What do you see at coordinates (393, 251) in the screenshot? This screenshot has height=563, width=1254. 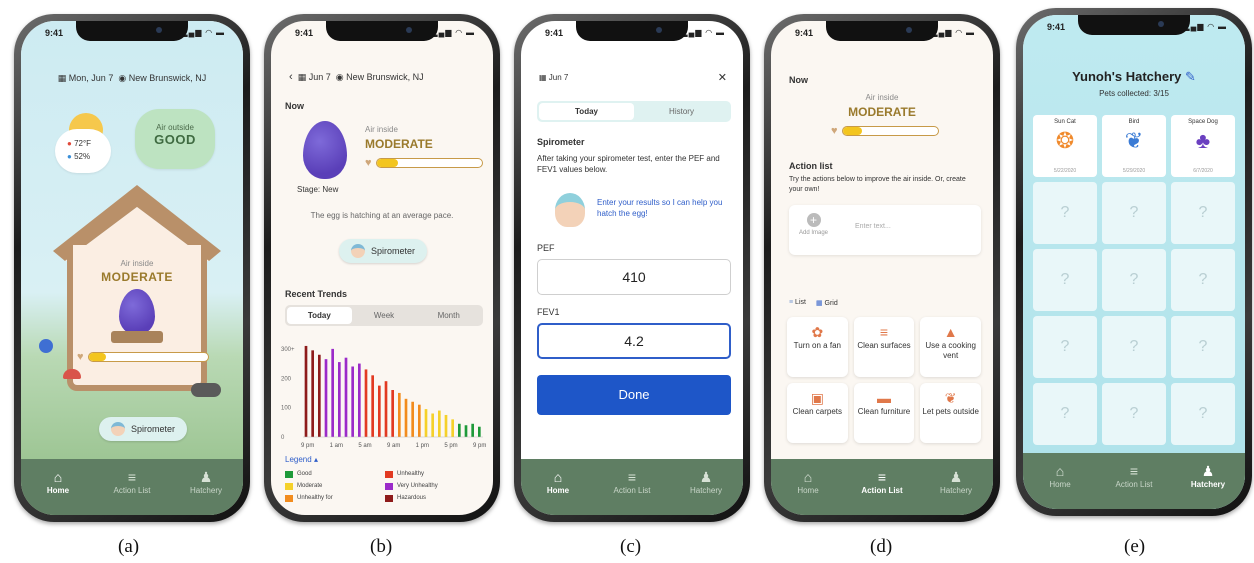 I see `spirometer-label: Spirometer` at bounding box center [393, 251].